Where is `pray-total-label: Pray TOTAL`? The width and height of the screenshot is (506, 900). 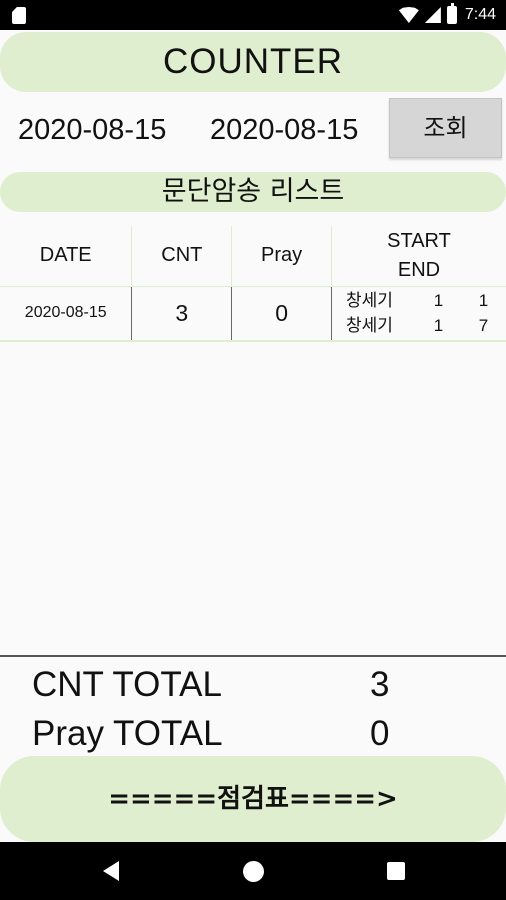 pray-total-label: Pray TOTAL is located at coordinates (127, 733).